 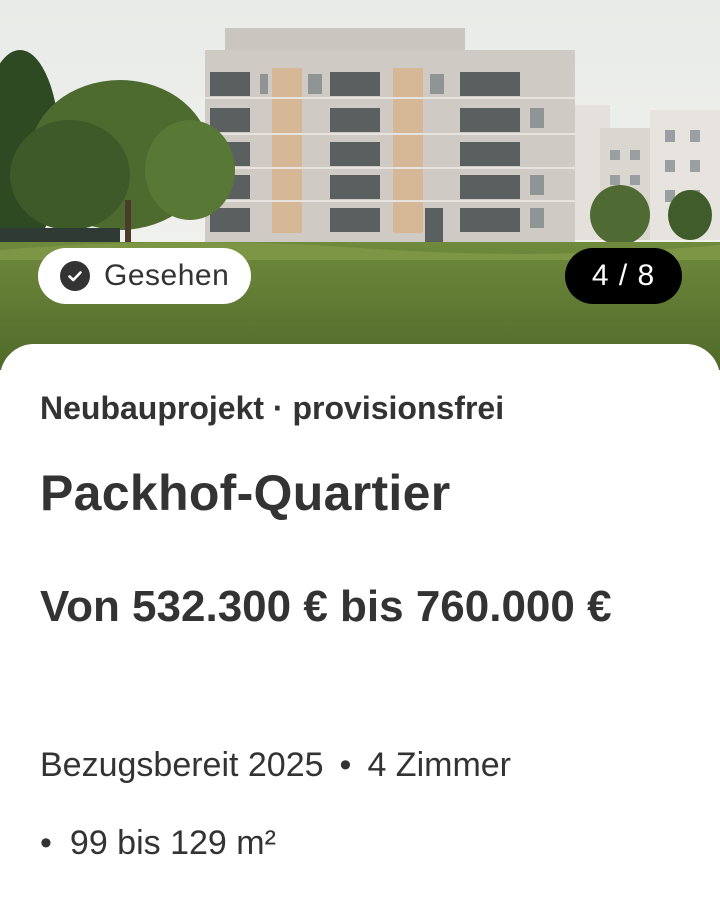 I want to click on rooms: 4 Zimmer, so click(x=439, y=765).